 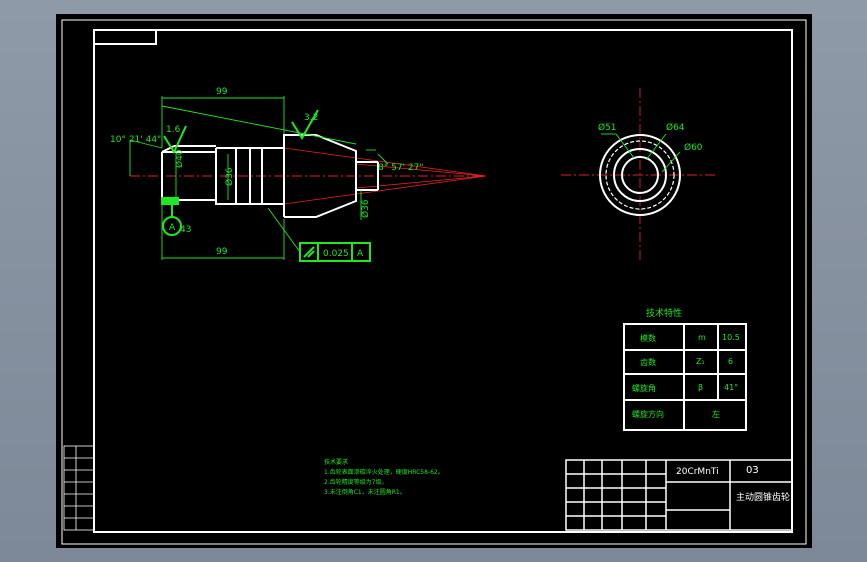 What do you see at coordinates (648, 362) in the screenshot?
I see `spec-row-2-name: 齿数` at bounding box center [648, 362].